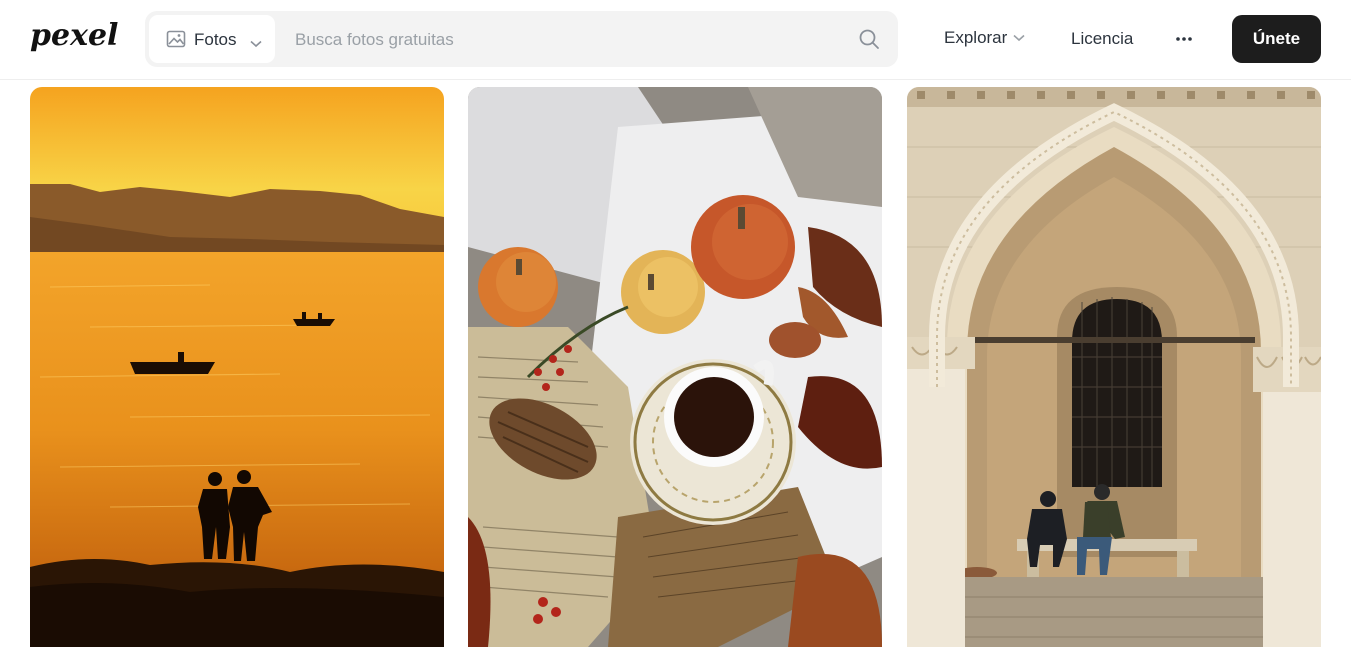  What do you see at coordinates (1102, 39) in the screenshot?
I see `license-link: Licencia` at bounding box center [1102, 39].